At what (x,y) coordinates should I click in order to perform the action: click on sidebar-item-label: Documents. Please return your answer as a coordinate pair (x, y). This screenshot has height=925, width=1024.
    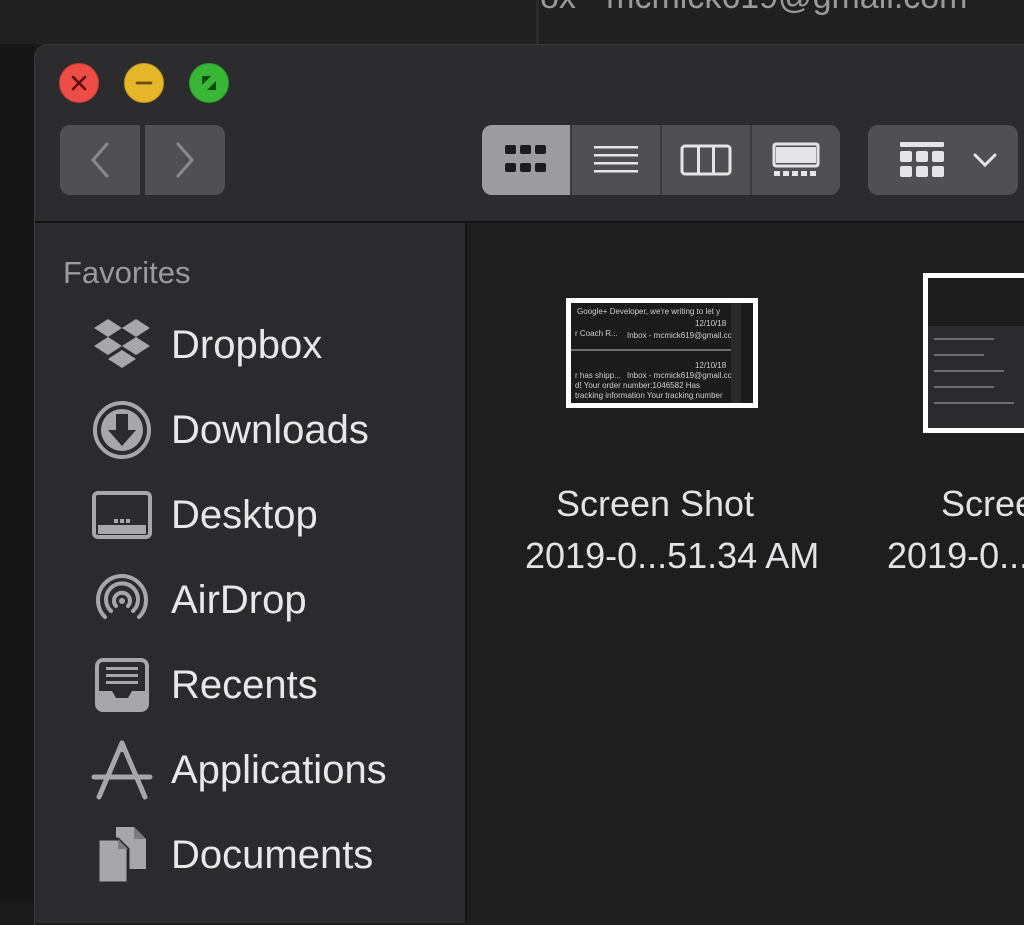
    Looking at the image, I should click on (272, 854).